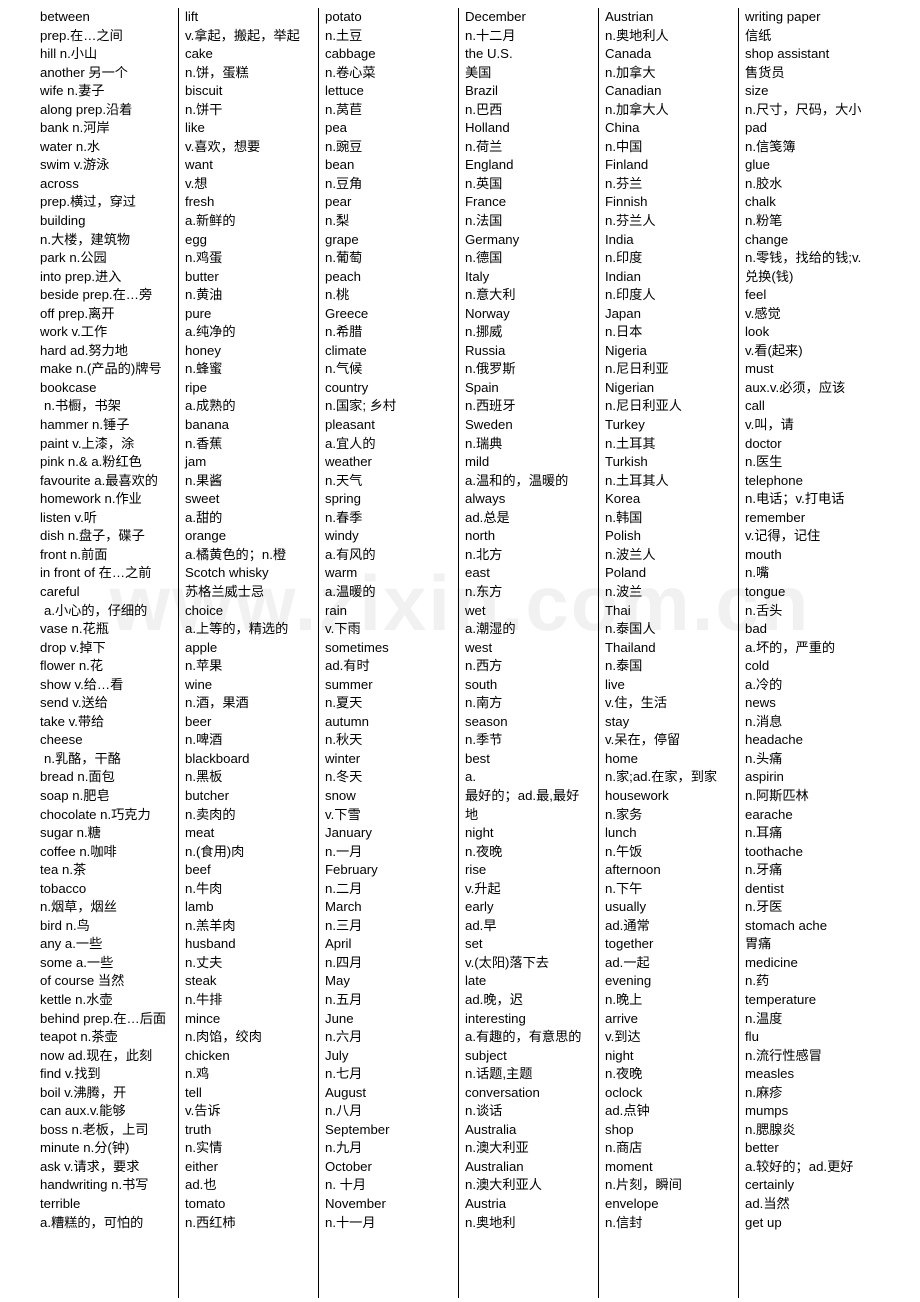  What do you see at coordinates (629, 16) in the screenshot?
I see `vocabulary-entry-line: Austrian` at bounding box center [629, 16].